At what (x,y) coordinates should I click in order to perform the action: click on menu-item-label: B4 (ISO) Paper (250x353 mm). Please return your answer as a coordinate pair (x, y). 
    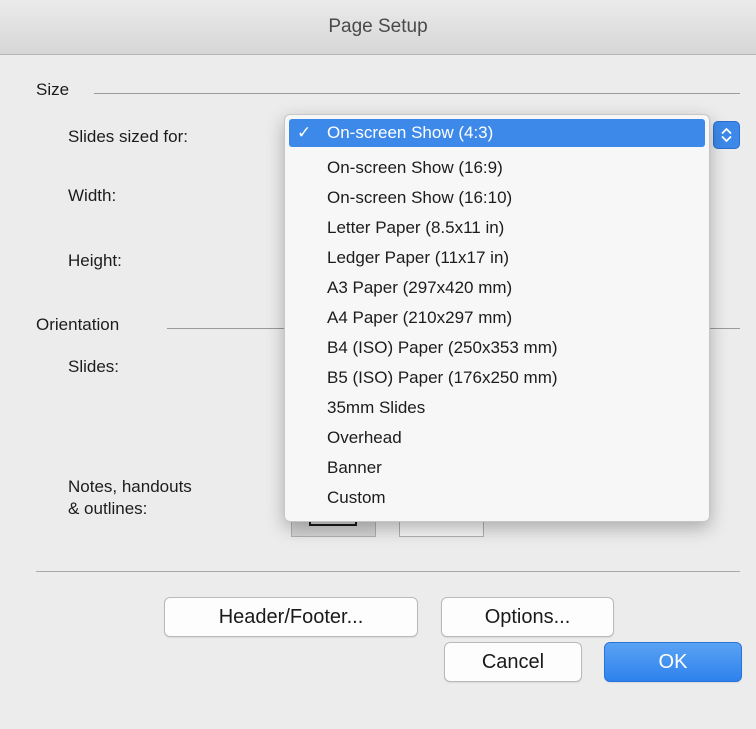
    Looking at the image, I should click on (442, 347).